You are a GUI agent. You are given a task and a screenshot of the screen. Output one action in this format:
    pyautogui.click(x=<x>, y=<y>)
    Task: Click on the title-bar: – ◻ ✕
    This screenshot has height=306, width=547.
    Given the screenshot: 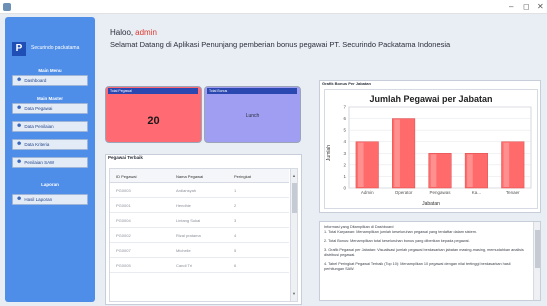 What is the action you would take?
    pyautogui.click(x=273, y=7)
    